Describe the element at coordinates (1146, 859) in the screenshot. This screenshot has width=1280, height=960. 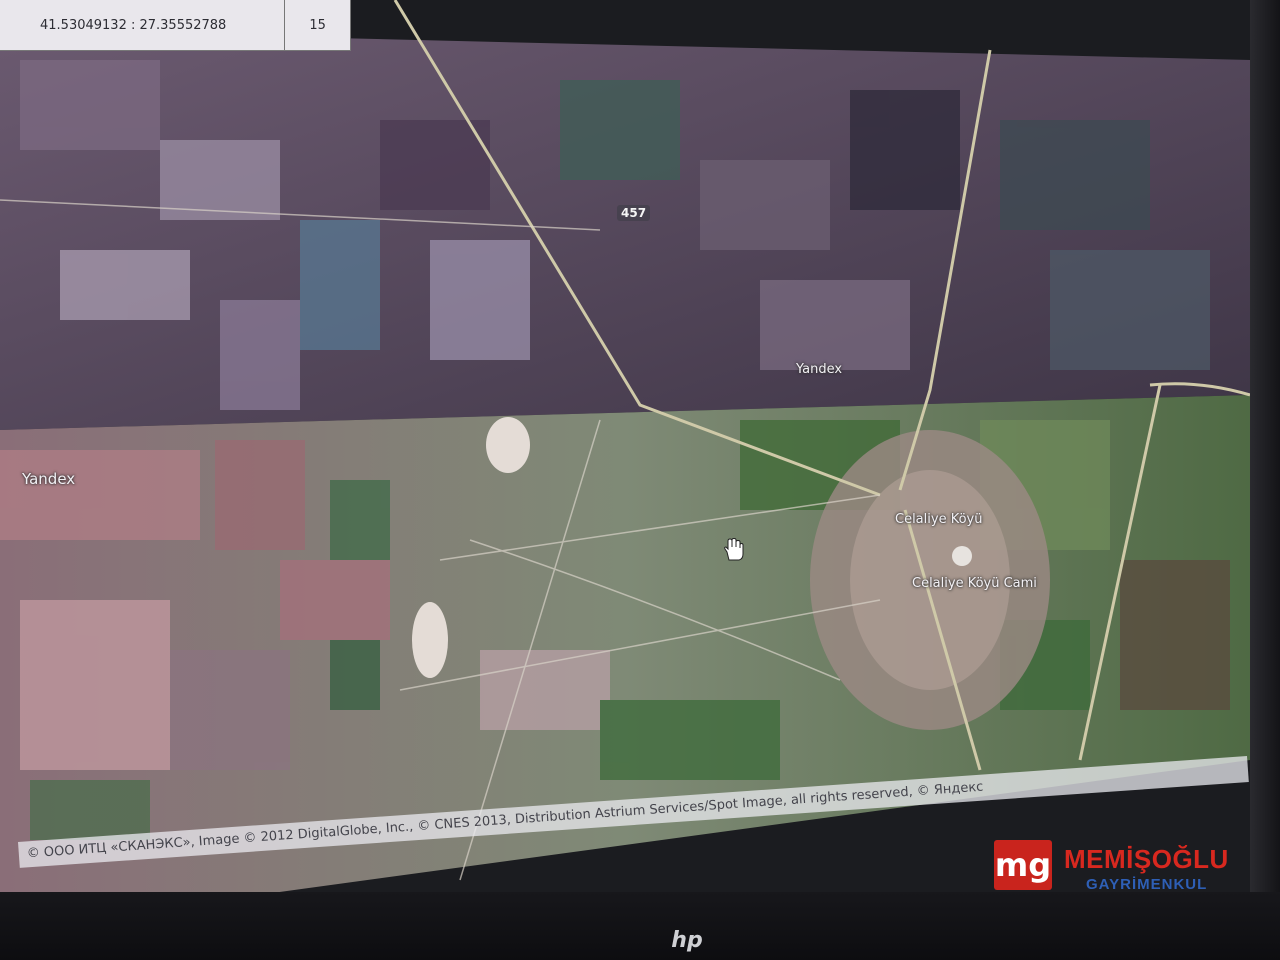
I see `brand-name: MEMİŞOĞLU` at that location.